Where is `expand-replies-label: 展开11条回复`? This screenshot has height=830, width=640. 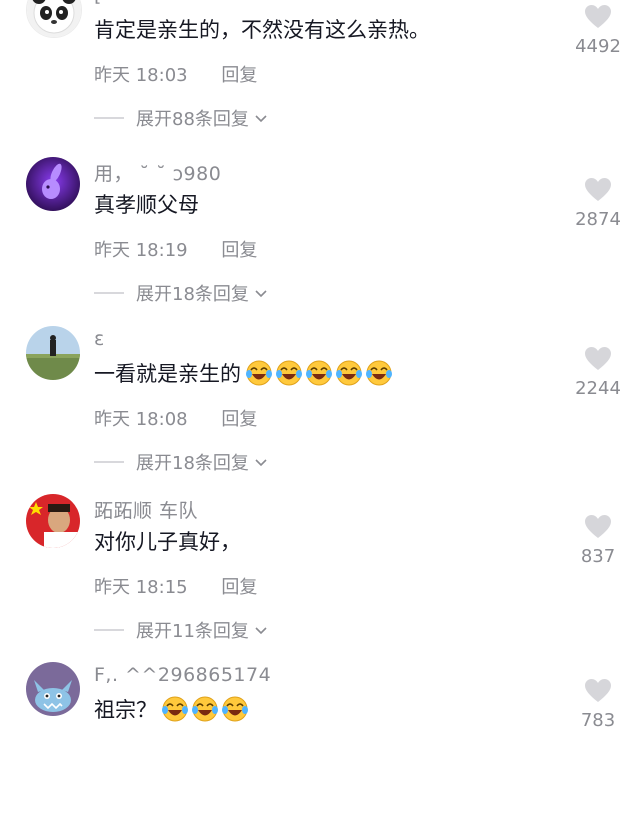
expand-replies-label: 展开11条回复 is located at coordinates (192, 631).